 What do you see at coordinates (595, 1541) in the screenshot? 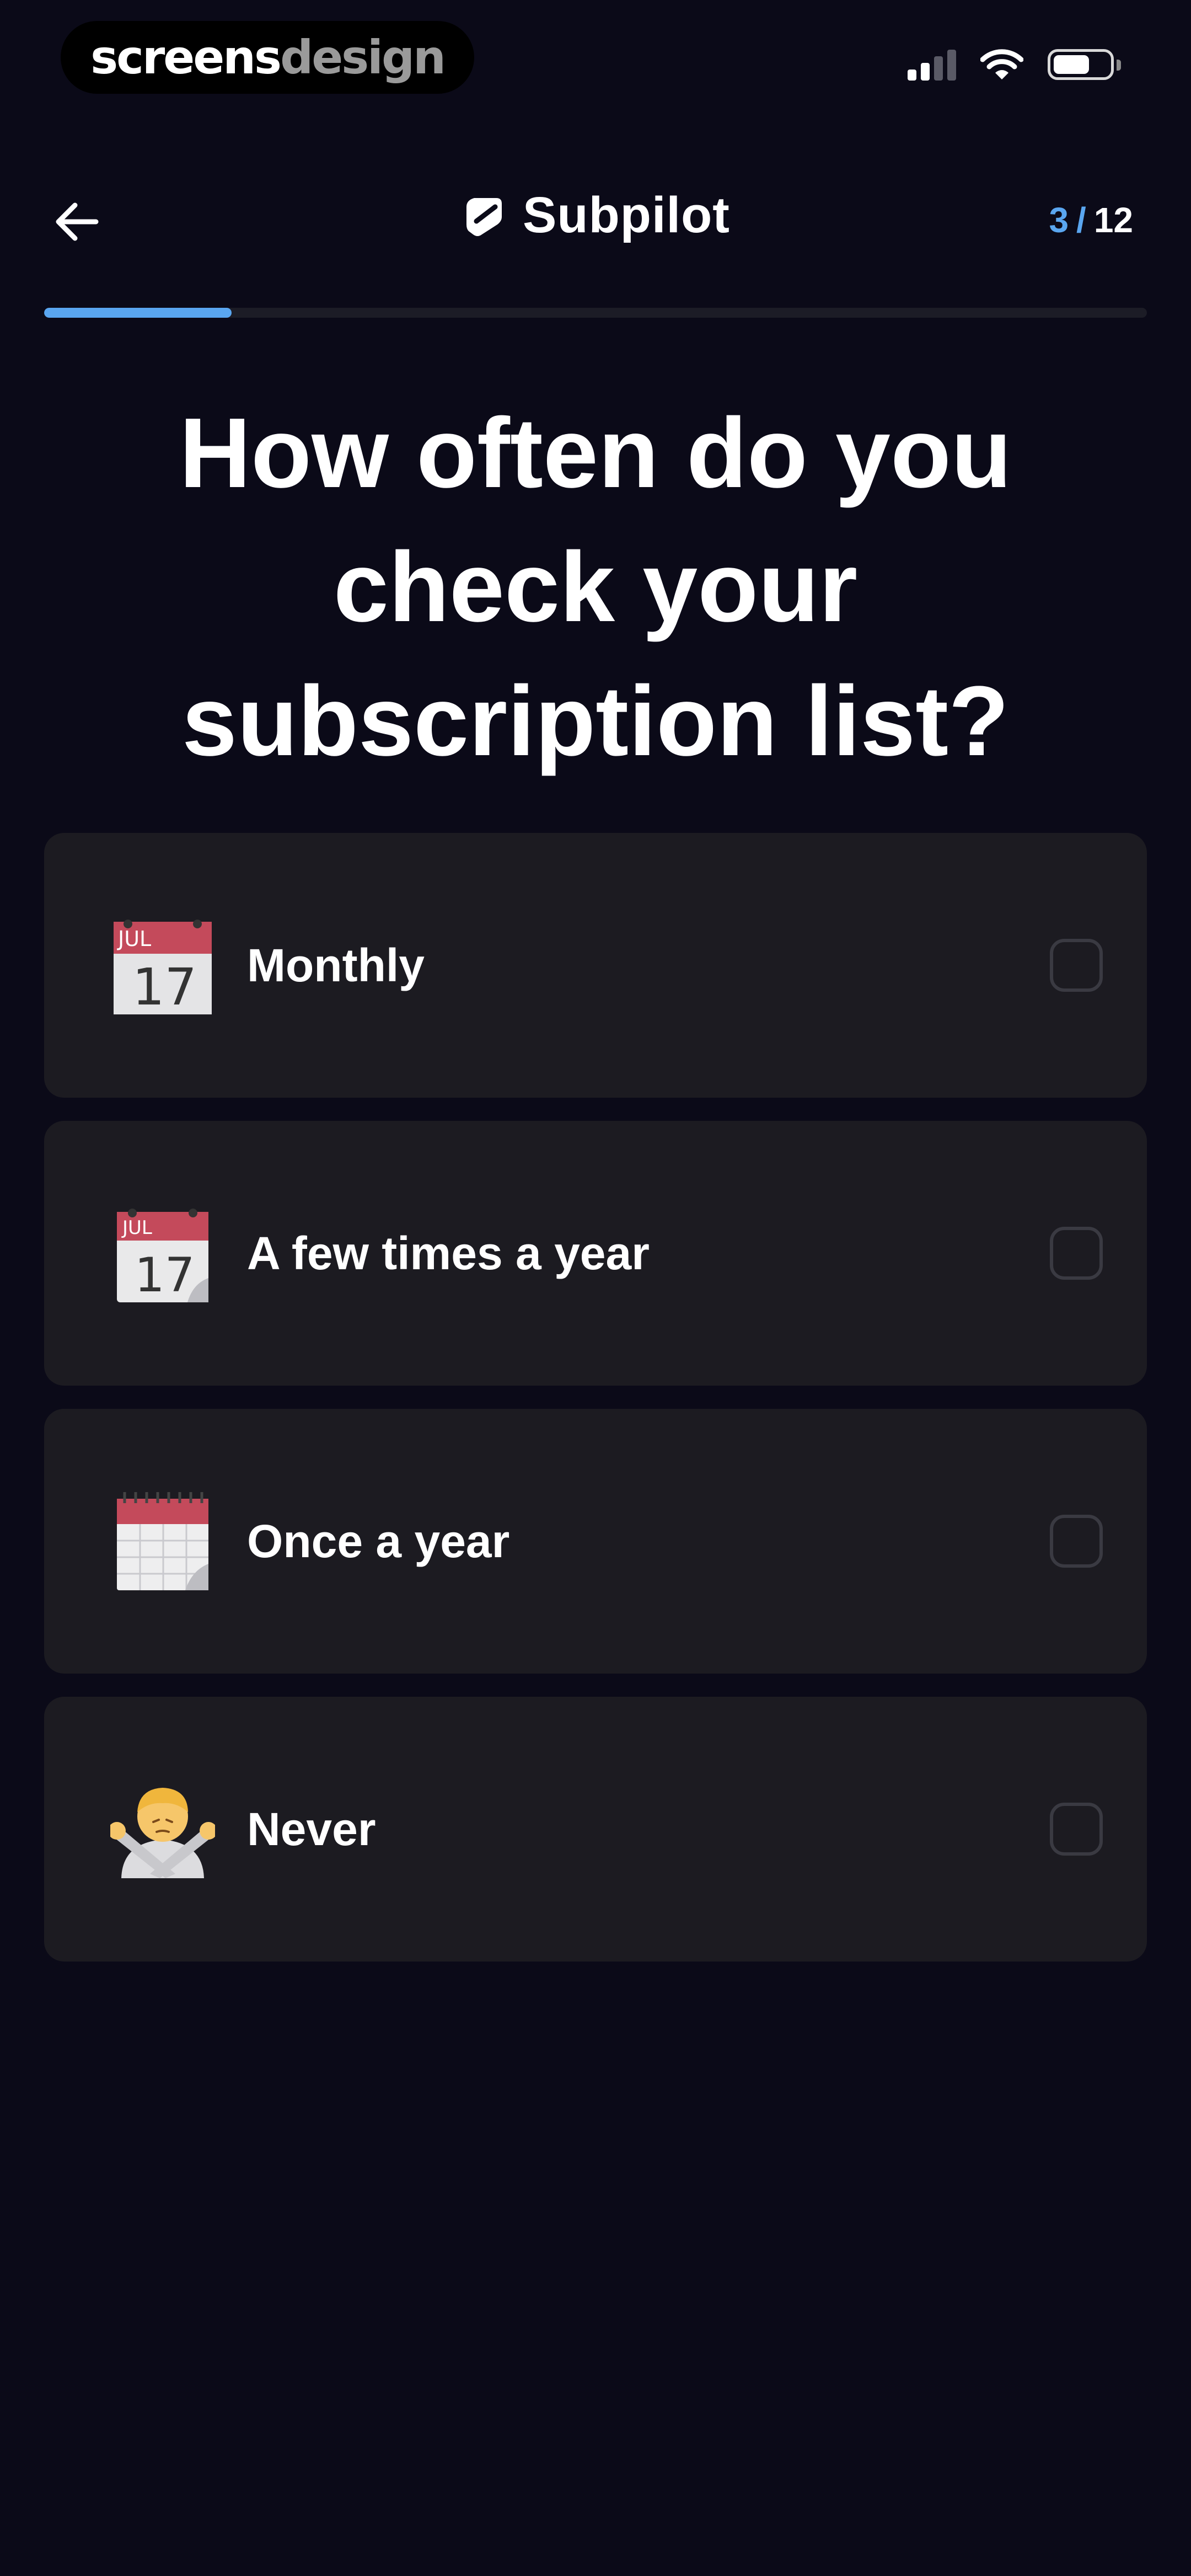
I see `option-once-a-year: Once a year` at bounding box center [595, 1541].